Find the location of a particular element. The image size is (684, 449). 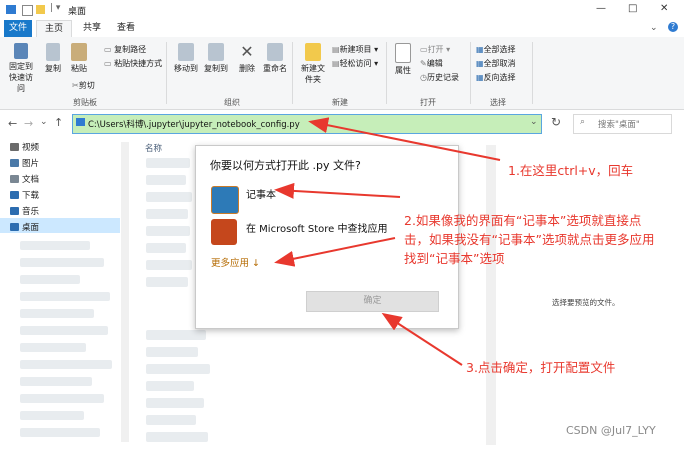

copy-to-icon is located at coordinates (216, 52).